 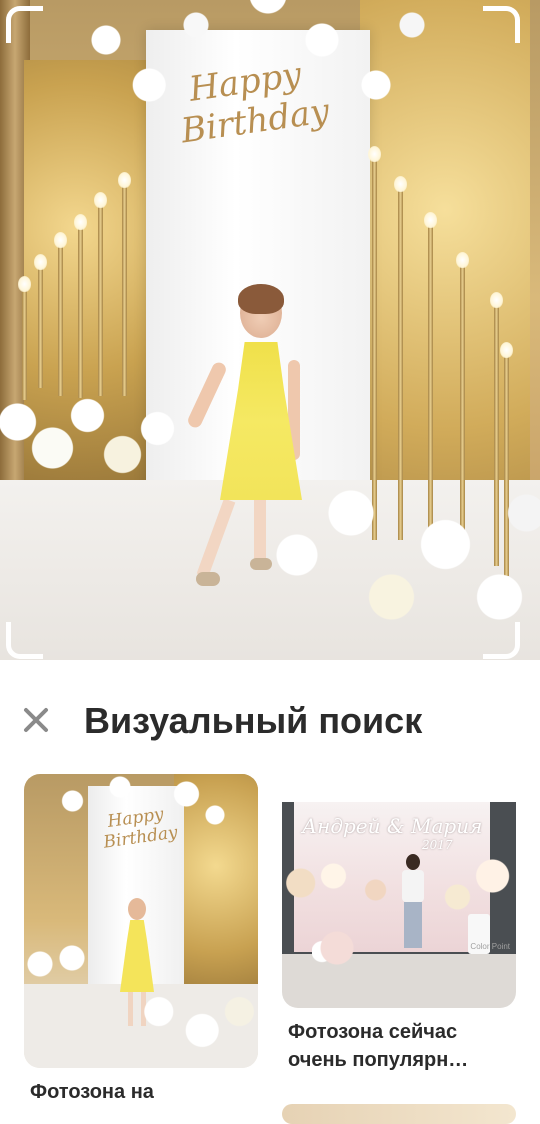 I want to click on close-icon, so click(x=36, y=720).